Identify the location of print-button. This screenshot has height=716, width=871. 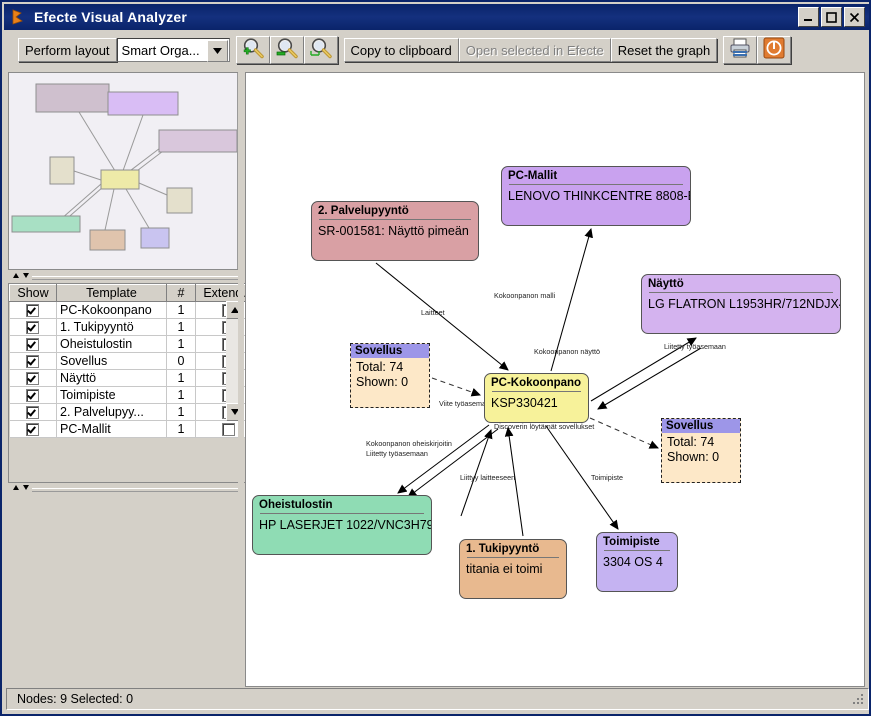
(740, 50).